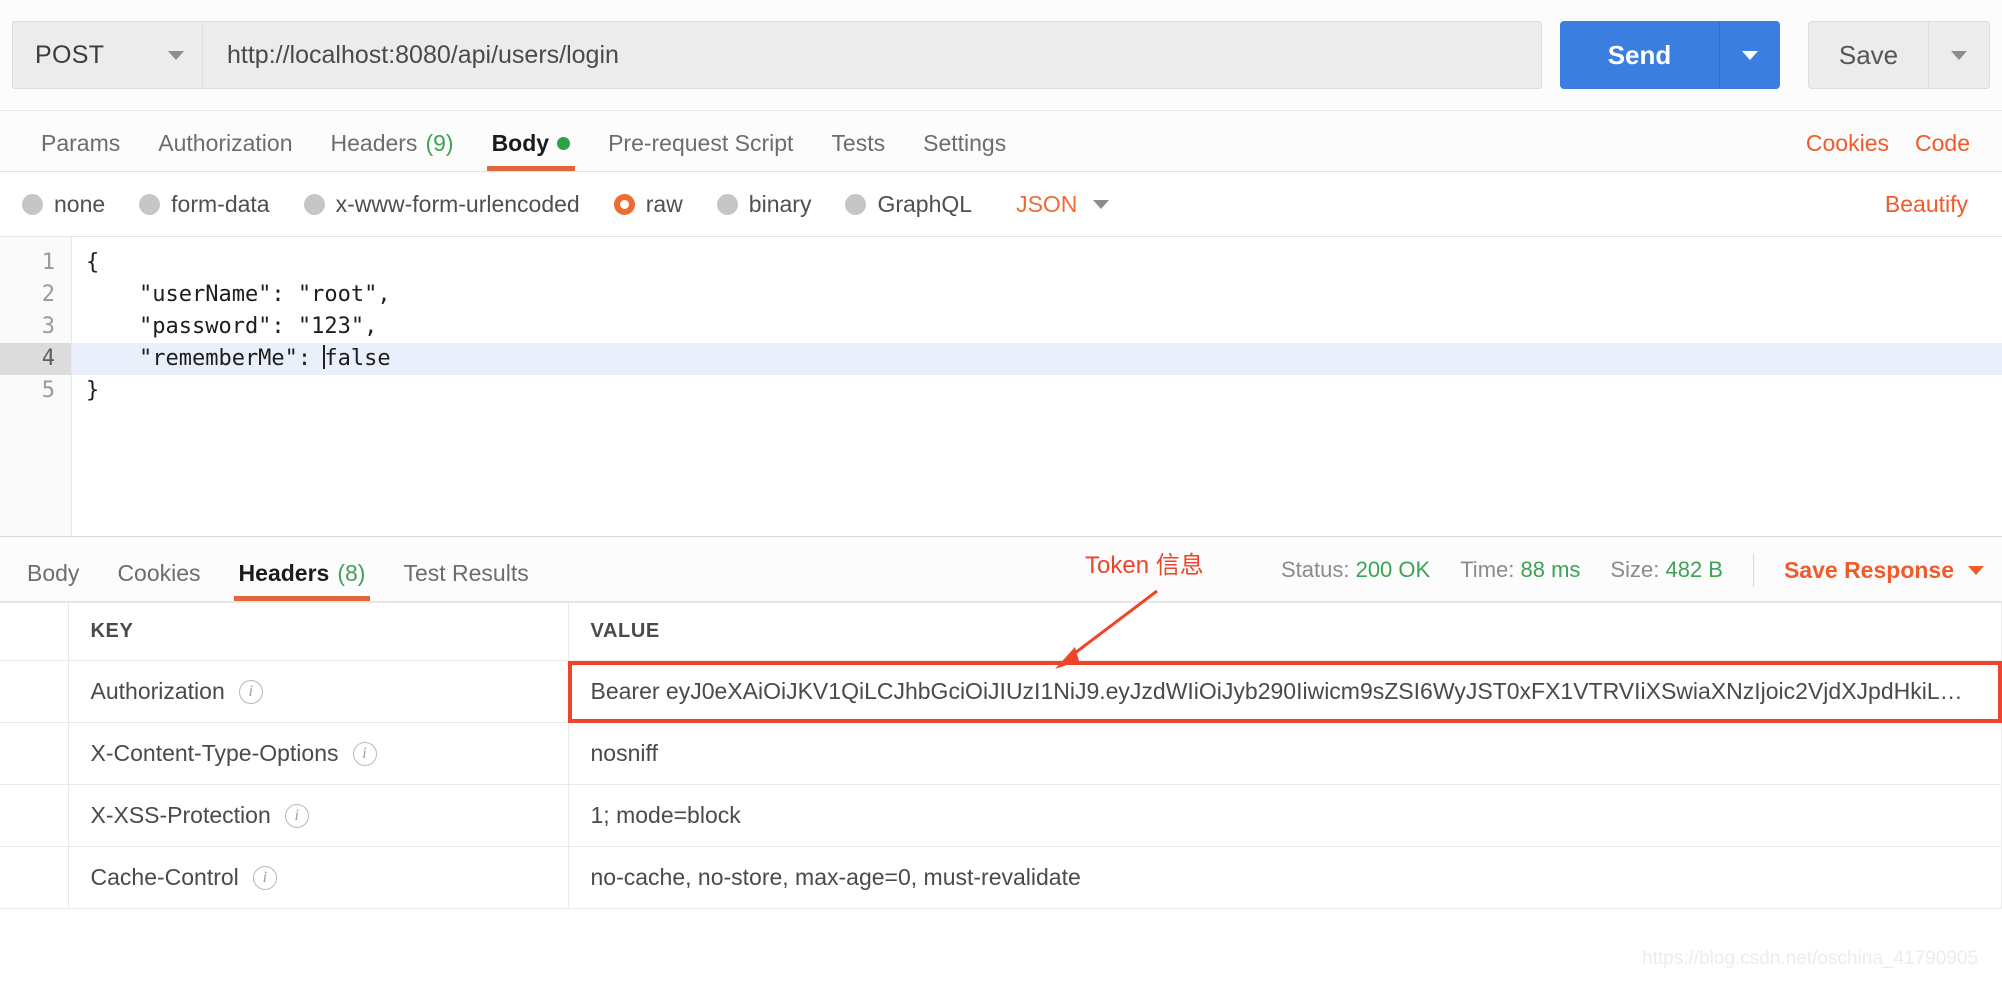 The width and height of the screenshot is (2002, 982). I want to click on header-key-cell: X-Content-Type-Options i, so click(318, 753).